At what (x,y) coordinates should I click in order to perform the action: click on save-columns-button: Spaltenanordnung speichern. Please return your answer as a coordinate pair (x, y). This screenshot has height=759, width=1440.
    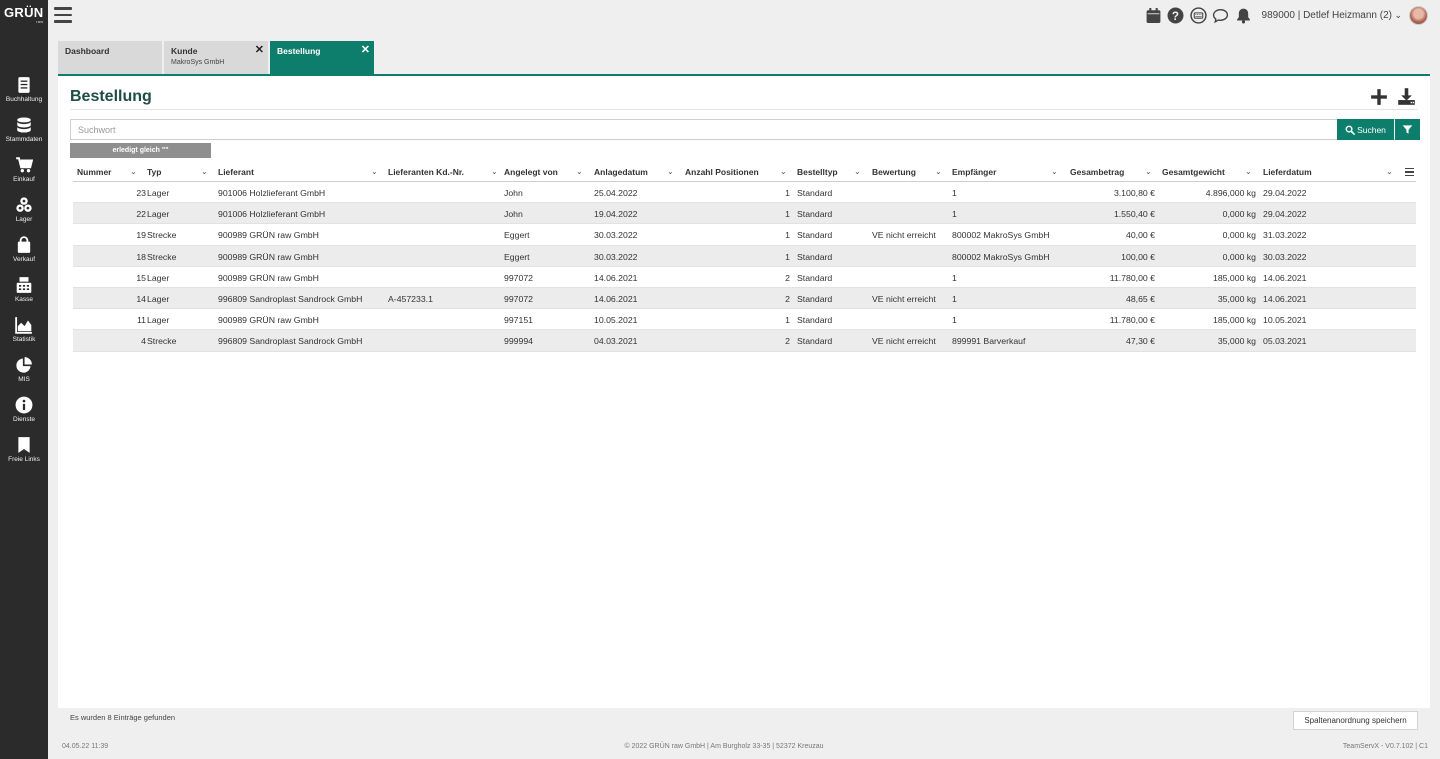
    Looking at the image, I should click on (1355, 720).